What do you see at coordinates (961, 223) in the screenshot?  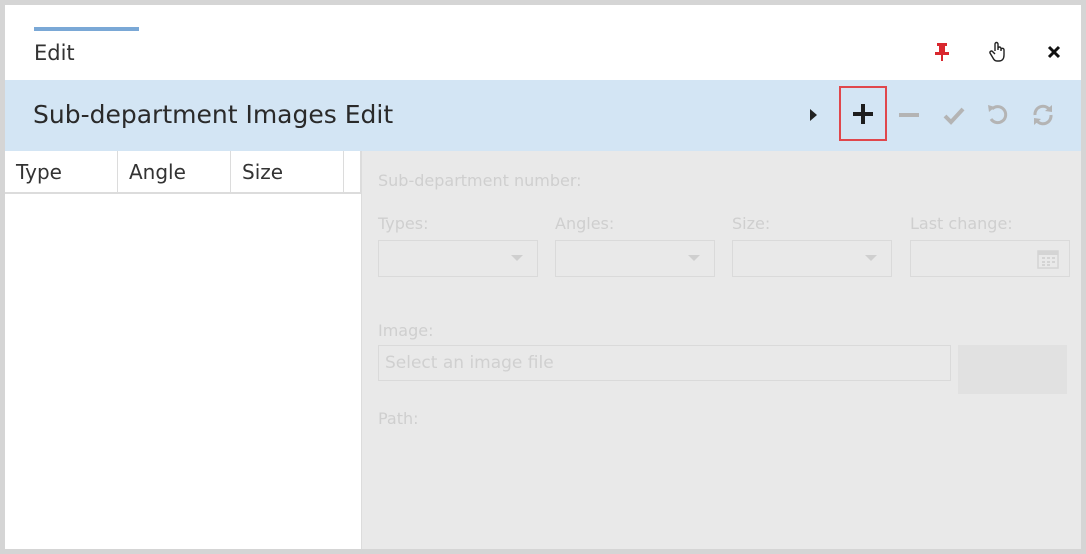 I see `last-change-label: Last change:` at bounding box center [961, 223].